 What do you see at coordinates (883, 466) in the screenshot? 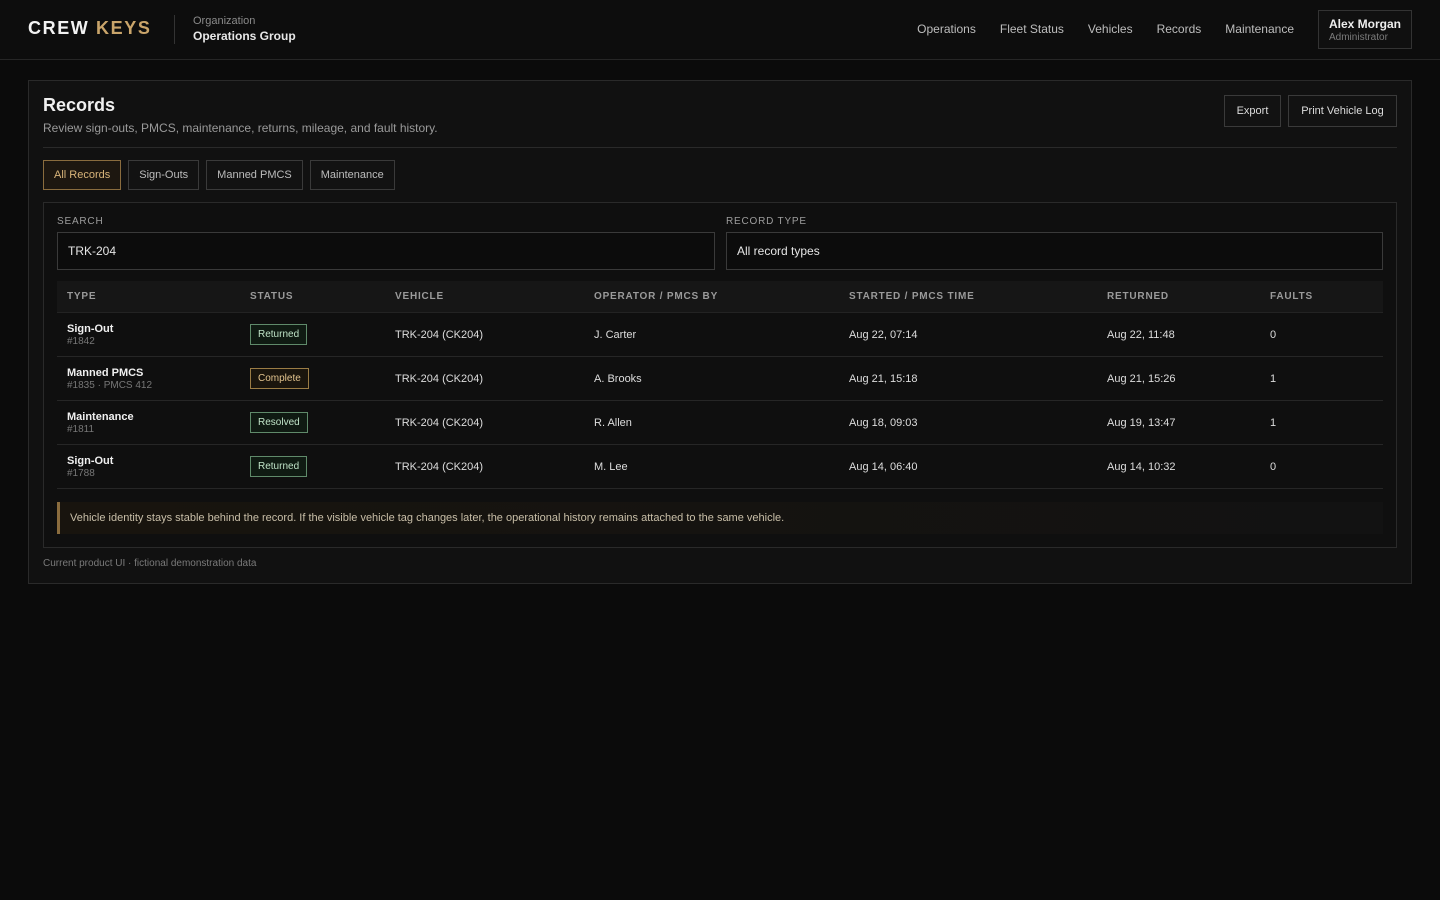
I see `started-cell: Aug 14, 06:40` at bounding box center [883, 466].